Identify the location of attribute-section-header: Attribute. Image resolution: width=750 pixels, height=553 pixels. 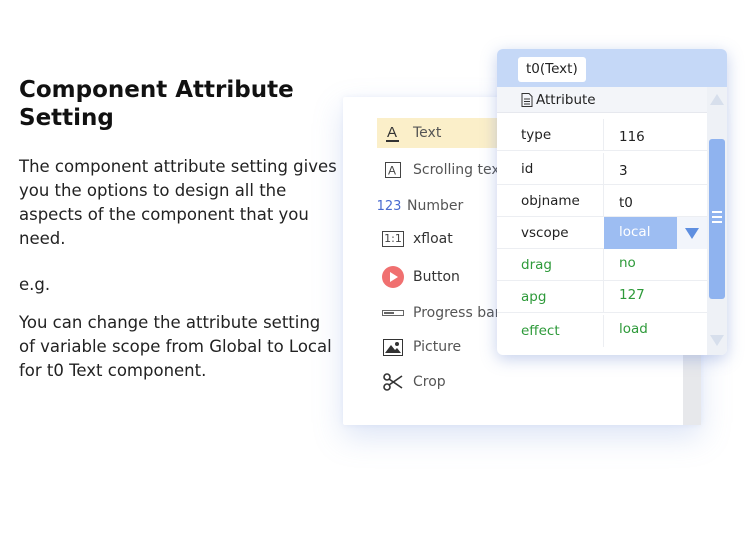
(602, 100).